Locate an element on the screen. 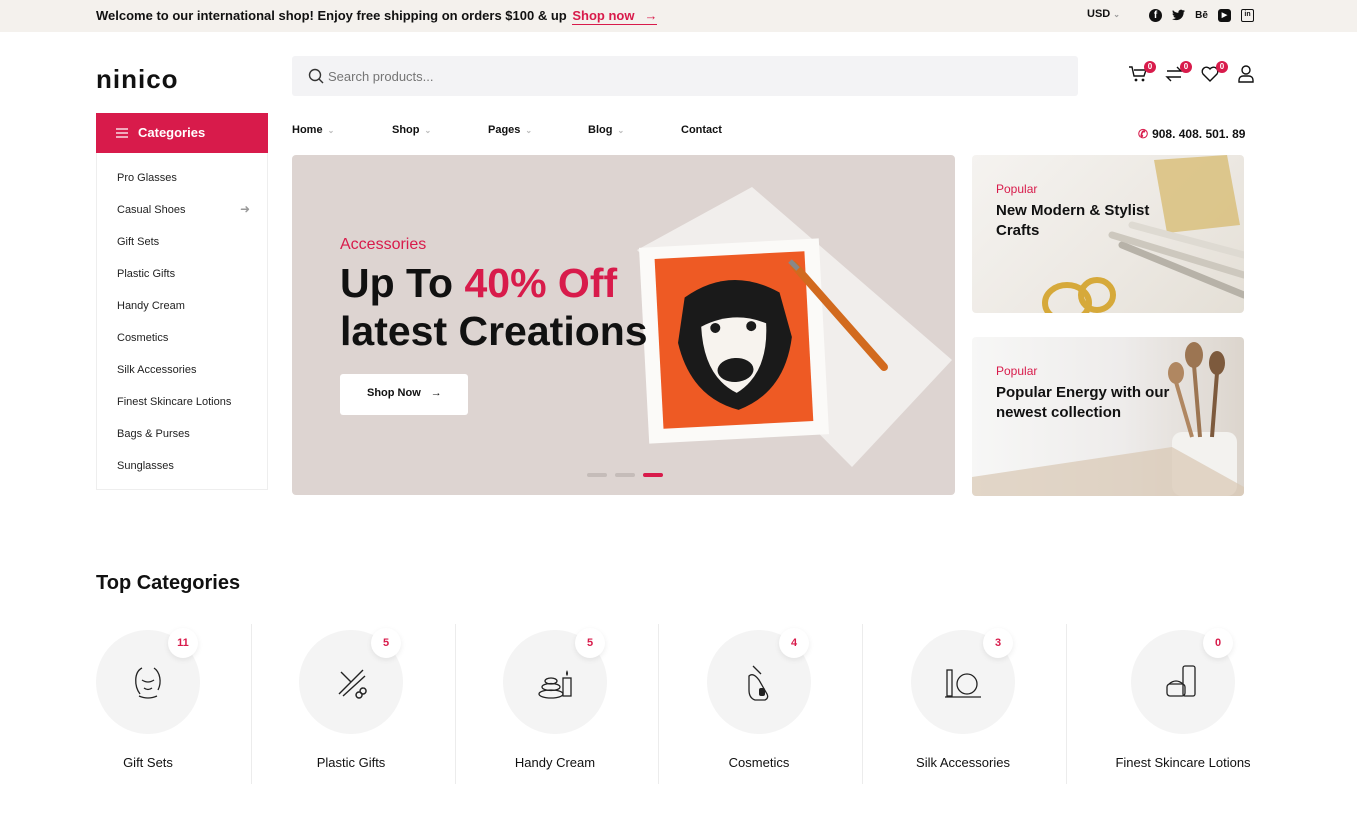 The image size is (1357, 837). currency-label: USD is located at coordinates (1099, 14).